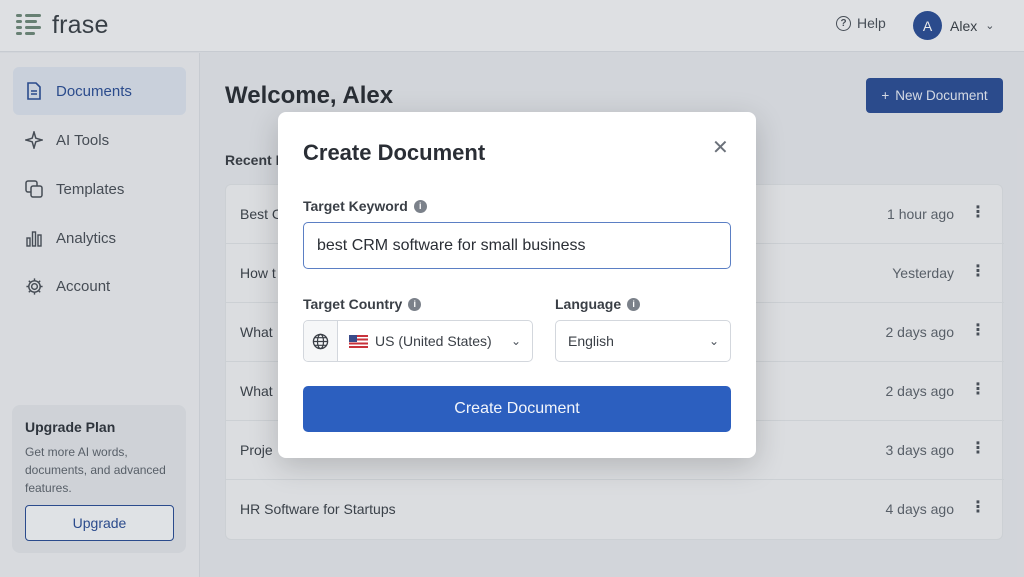 This screenshot has width=1024, height=577. I want to click on us-flag-icon, so click(358, 341).